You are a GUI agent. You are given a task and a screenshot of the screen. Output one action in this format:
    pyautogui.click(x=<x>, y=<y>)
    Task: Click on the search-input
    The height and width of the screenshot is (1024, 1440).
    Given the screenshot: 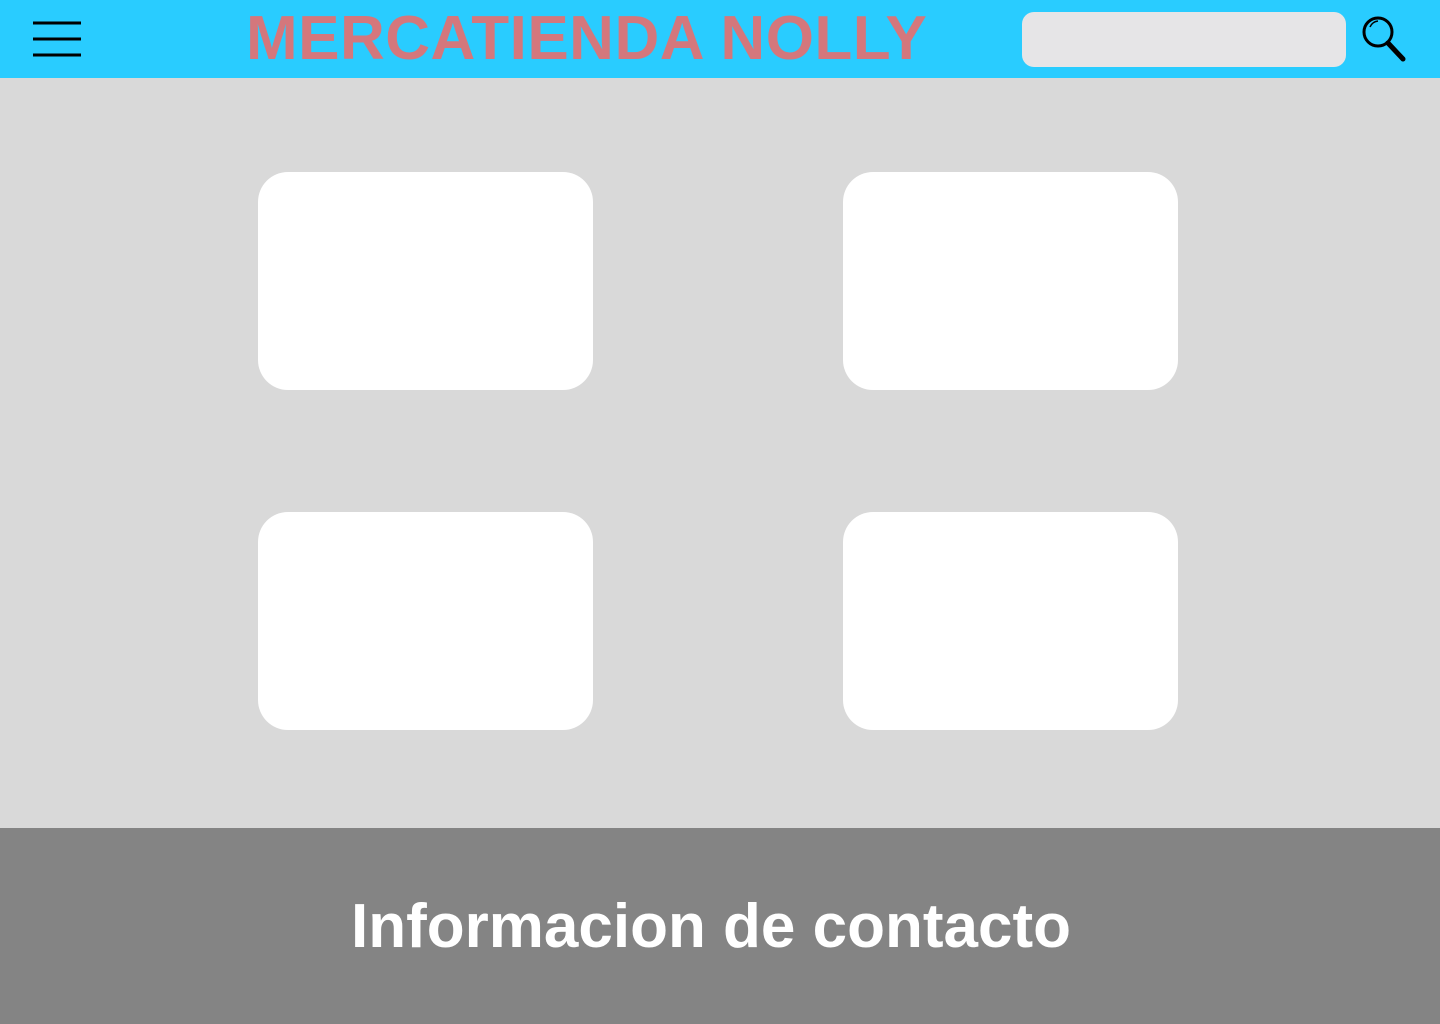 What is the action you would take?
    pyautogui.click(x=1184, y=39)
    